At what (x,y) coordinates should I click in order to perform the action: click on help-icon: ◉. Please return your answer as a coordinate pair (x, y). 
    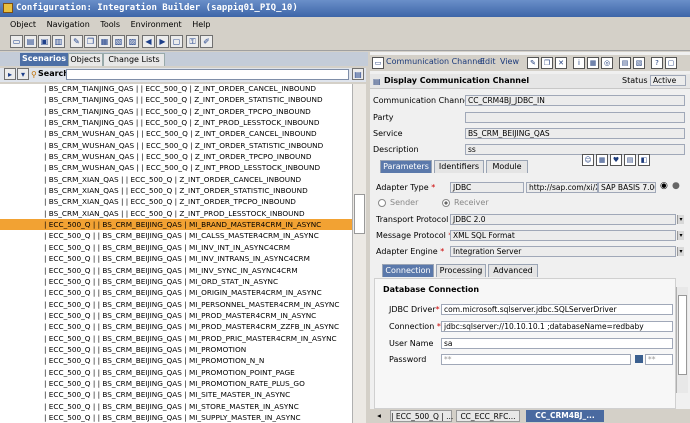
    Looking at the image, I should click on (664, 186).